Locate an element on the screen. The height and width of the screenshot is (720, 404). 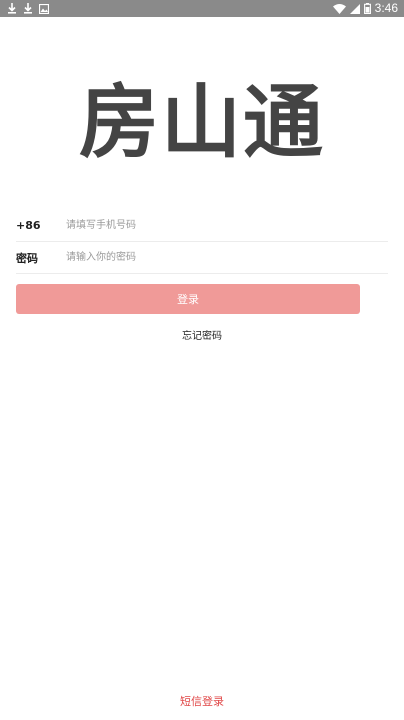
app-title: 房山通 is located at coordinates (202, 122).